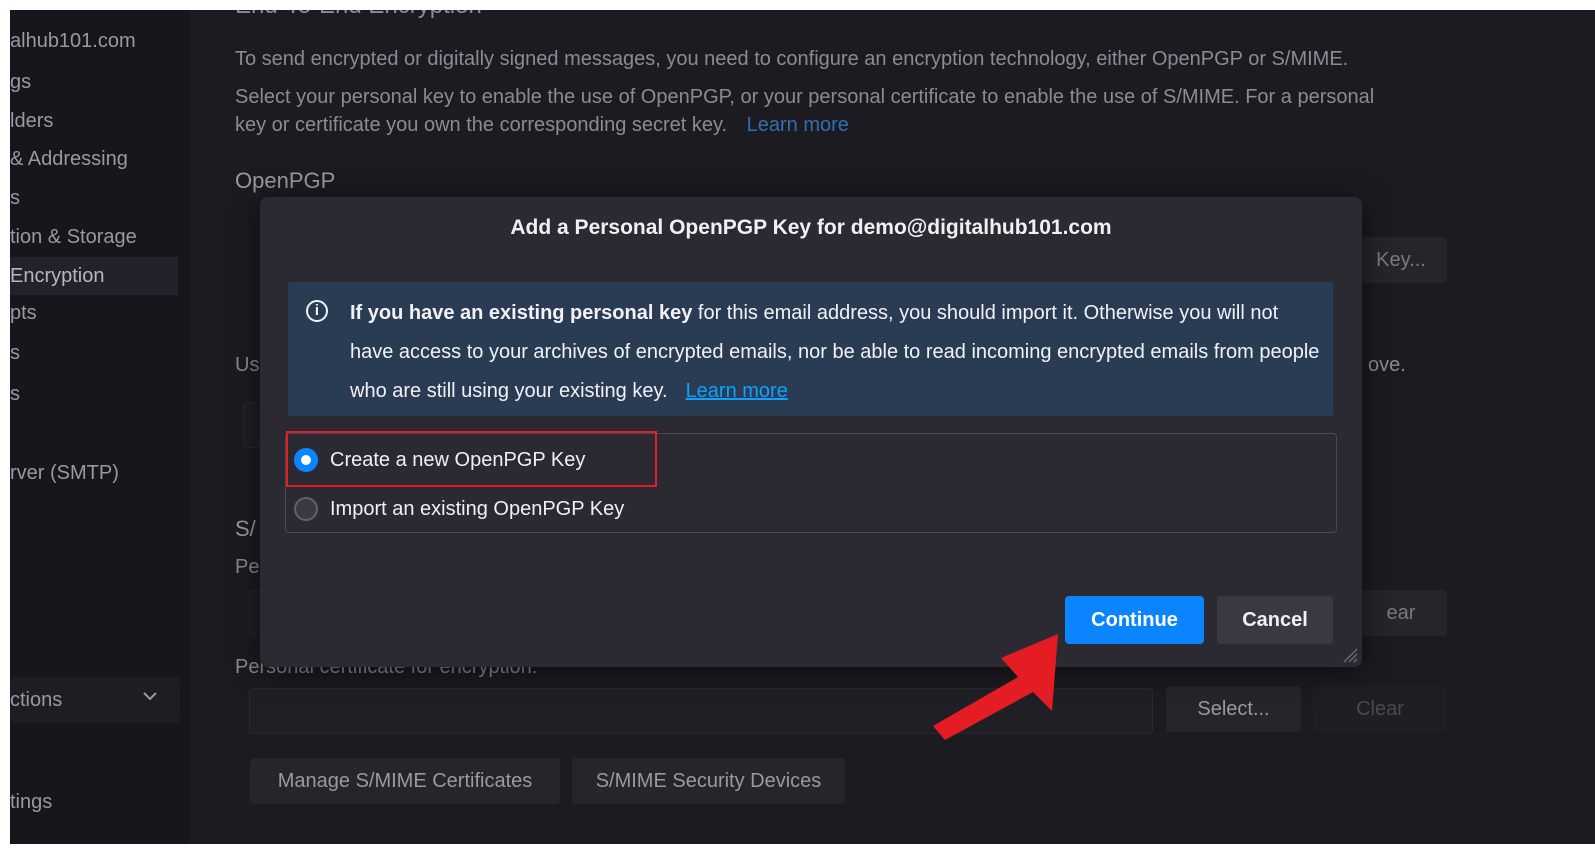  Describe the element at coordinates (36, 700) in the screenshot. I see `account-actions-label: ctions` at that location.